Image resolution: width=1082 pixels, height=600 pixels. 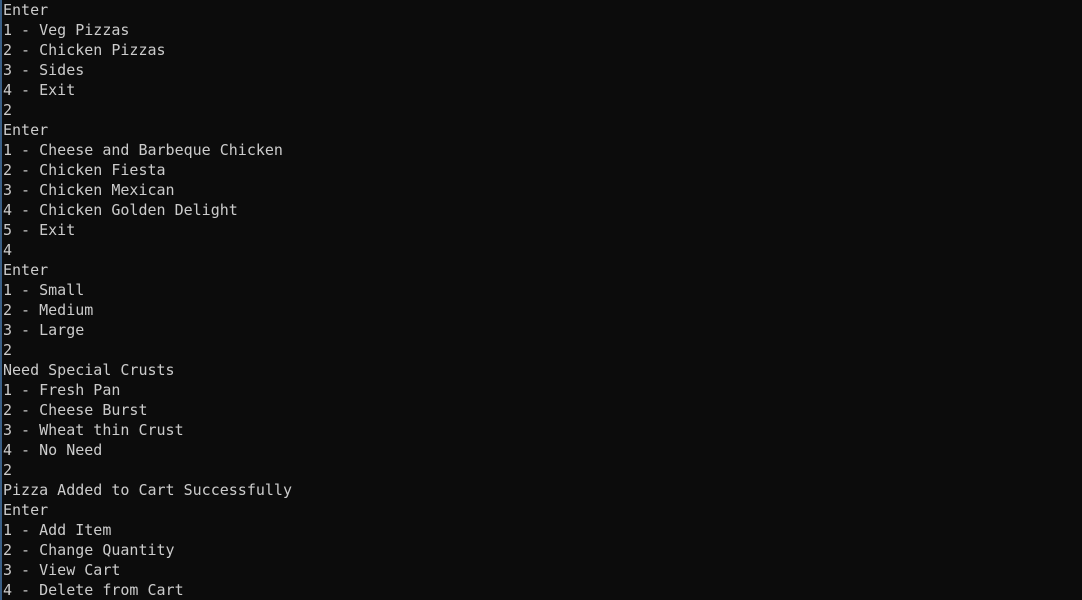 What do you see at coordinates (39, 230) in the screenshot?
I see `console-line: 5 - Exit` at bounding box center [39, 230].